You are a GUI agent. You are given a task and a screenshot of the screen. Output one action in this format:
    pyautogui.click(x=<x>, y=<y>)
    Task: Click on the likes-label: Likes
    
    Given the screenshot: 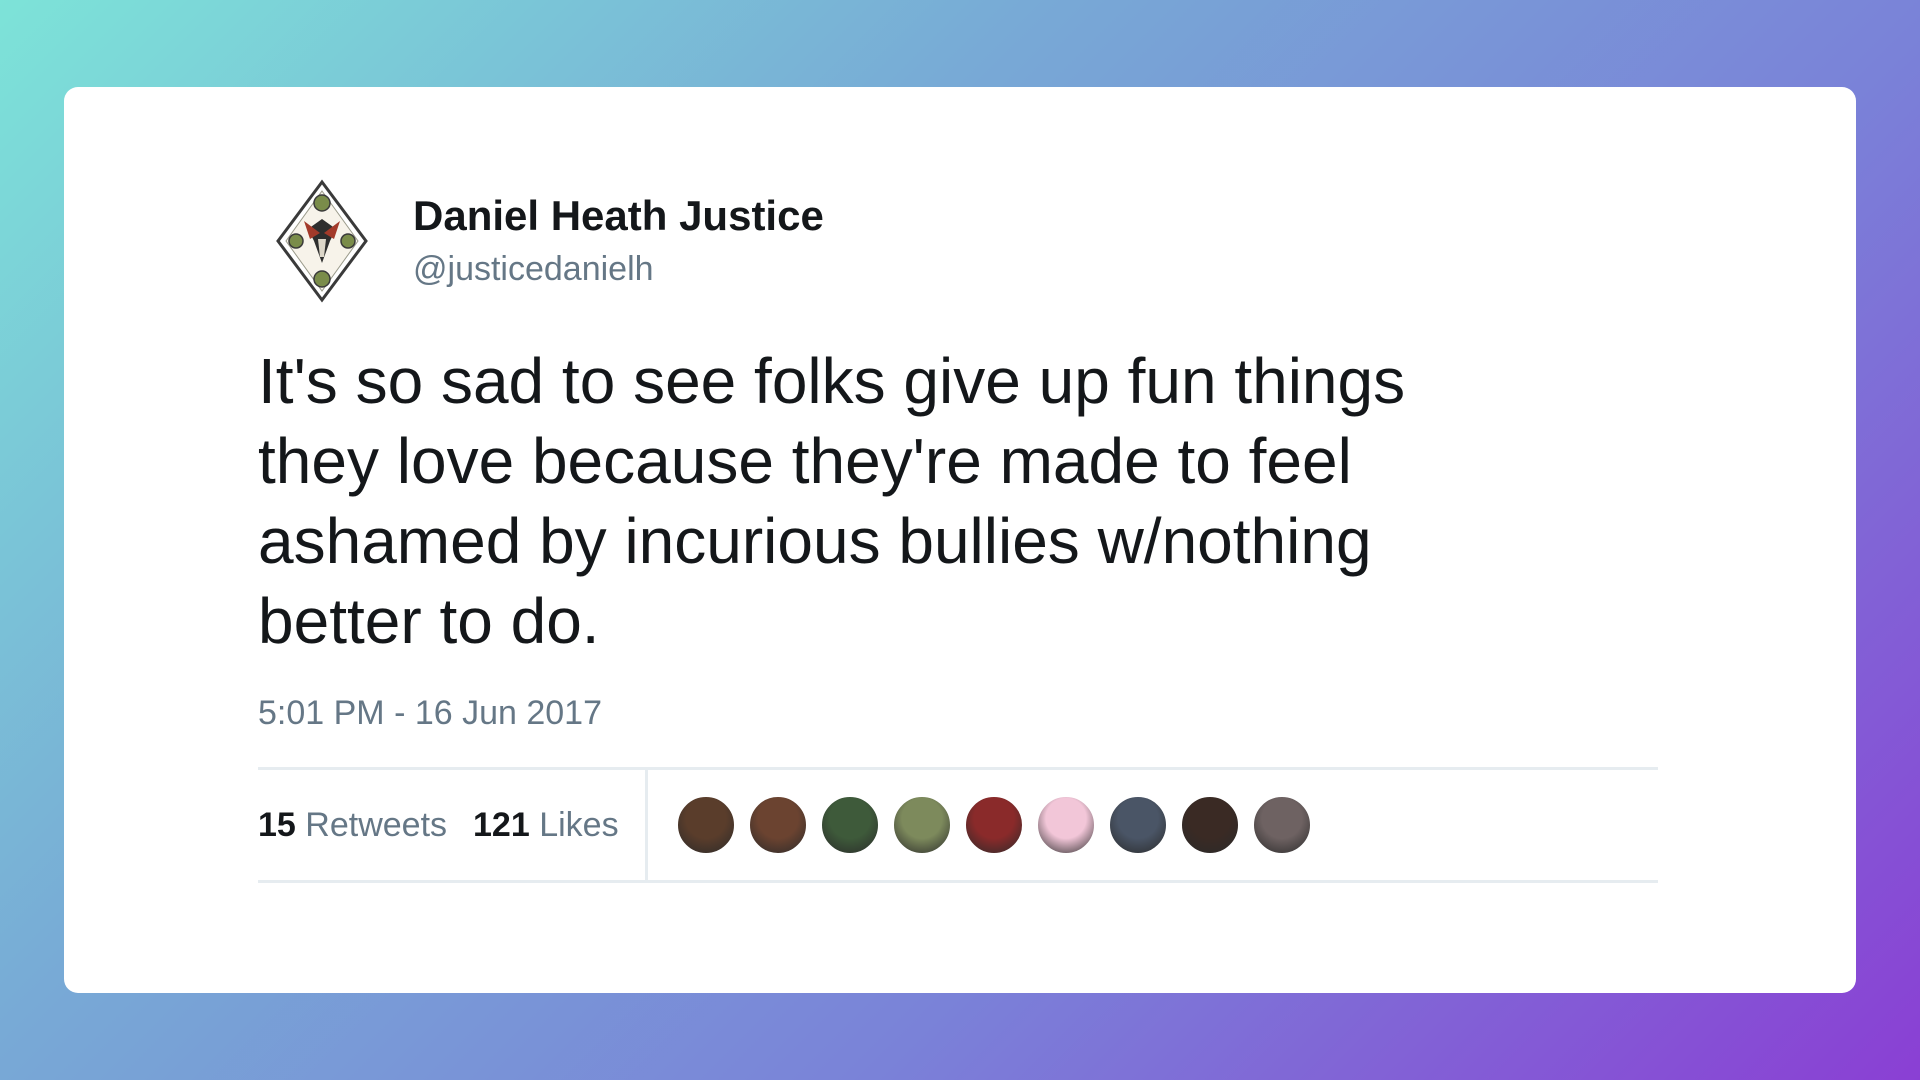 What is the action you would take?
    pyautogui.click(x=579, y=824)
    